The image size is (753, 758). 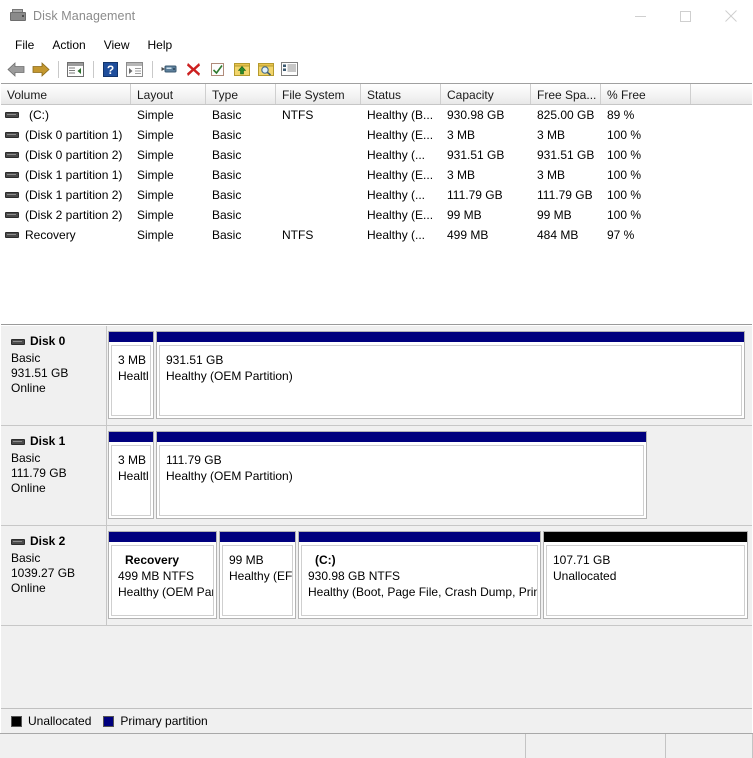 What do you see at coordinates (168, 94) in the screenshot?
I see `column-header-layout: Layout` at bounding box center [168, 94].